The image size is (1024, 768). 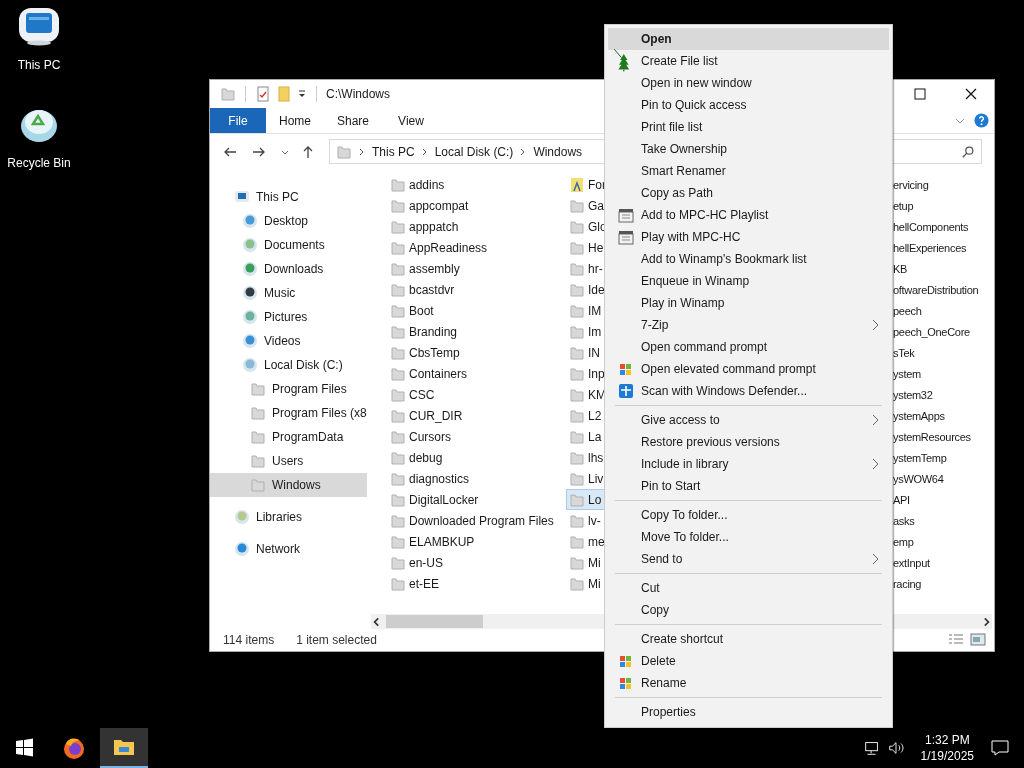 What do you see at coordinates (358, 94) in the screenshot?
I see `window-title: C:\Windows` at bounding box center [358, 94].